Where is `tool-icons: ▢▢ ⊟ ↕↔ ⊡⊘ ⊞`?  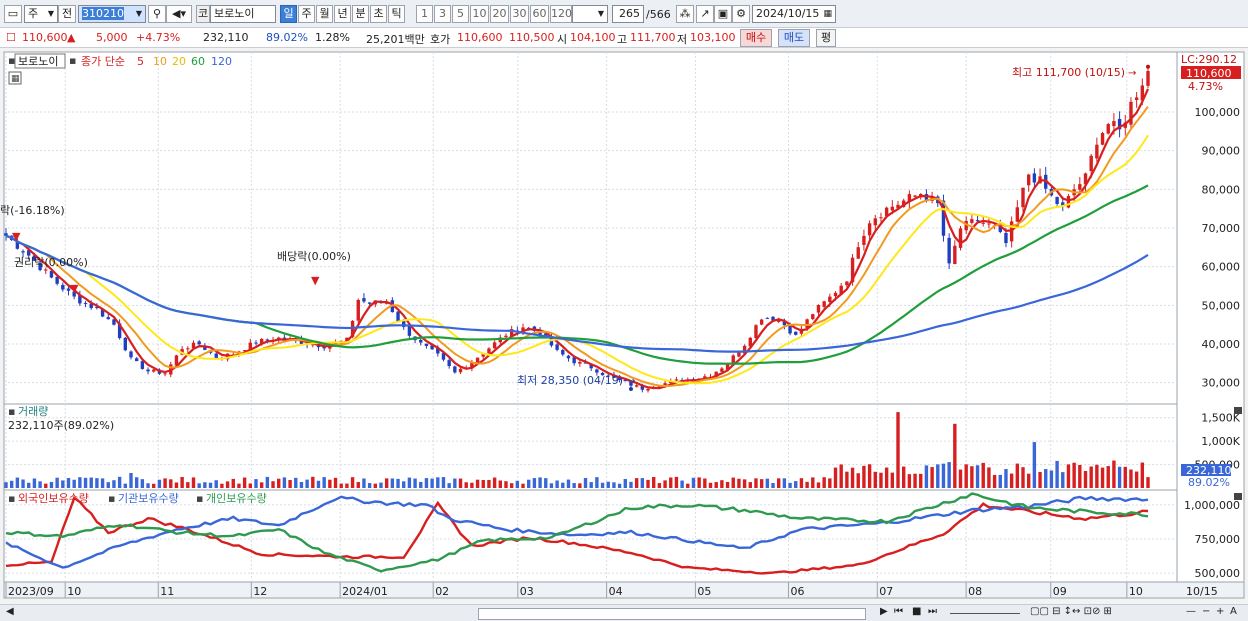 tool-icons: ▢▢ ⊟ ↕↔ ⊡⊘ ⊞ is located at coordinates (1071, 611).